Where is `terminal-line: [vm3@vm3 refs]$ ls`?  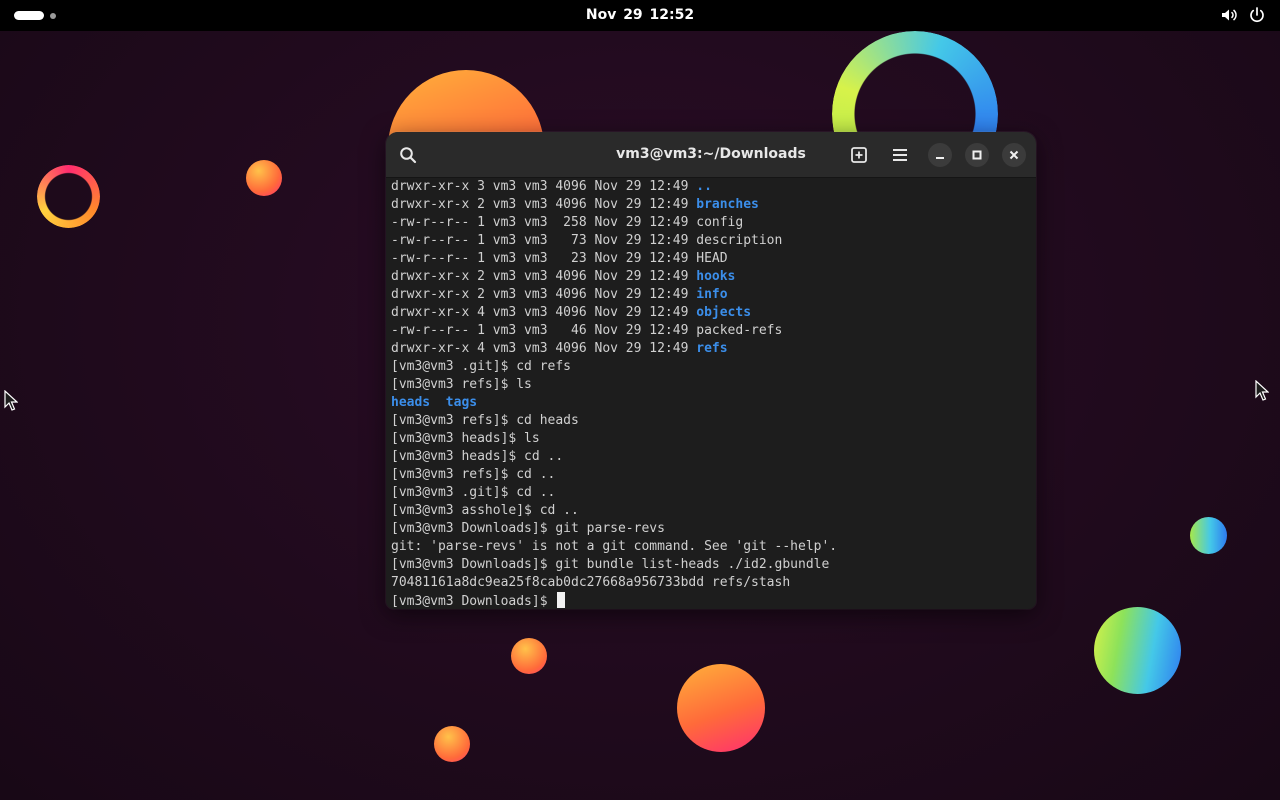
terminal-line: [vm3@vm3 refs]$ ls is located at coordinates (711, 385).